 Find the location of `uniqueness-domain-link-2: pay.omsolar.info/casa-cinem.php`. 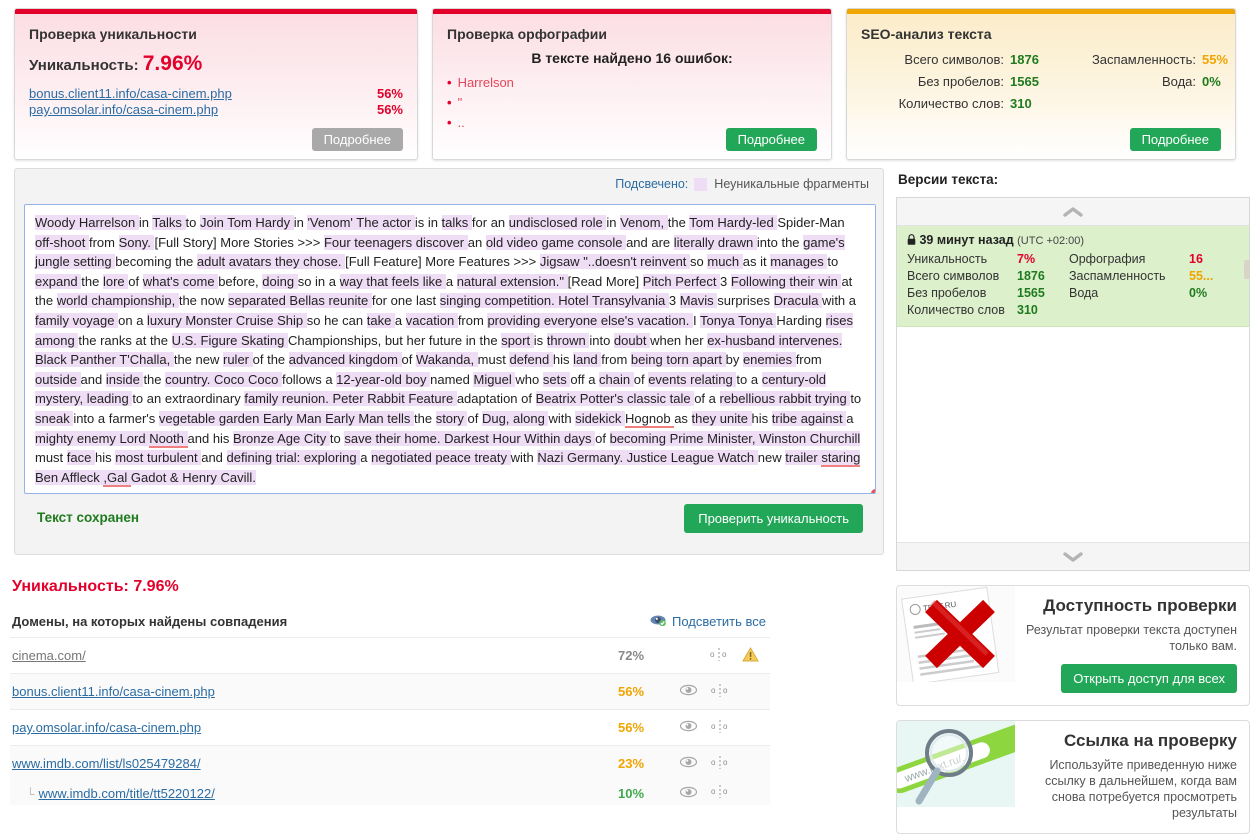

uniqueness-domain-link-2: pay.omsolar.info/casa-cinem.php is located at coordinates (123, 109).